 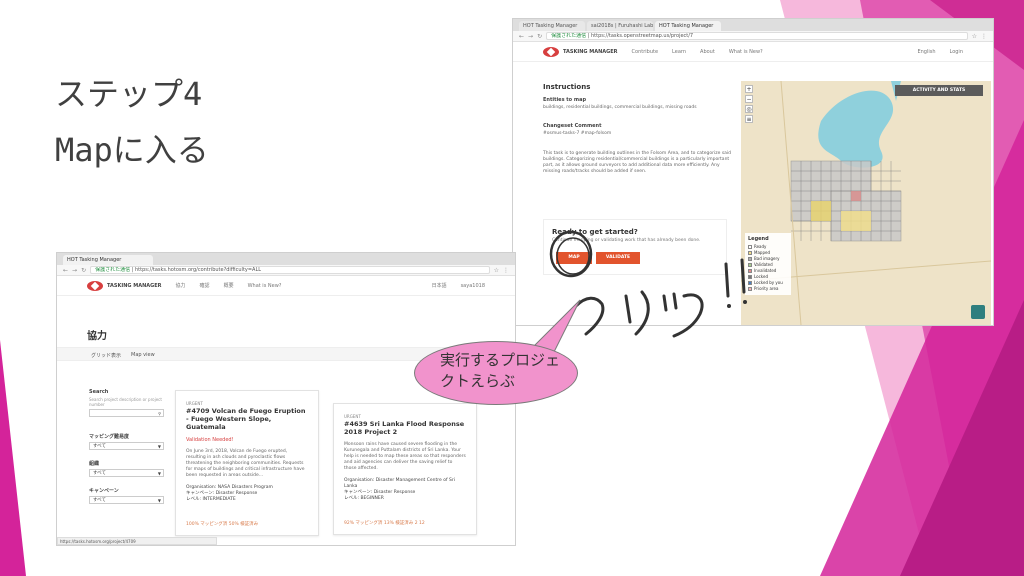 What do you see at coordinates (129, 94) in the screenshot?
I see `title-line-1: ステップ4` at bounding box center [129, 94].